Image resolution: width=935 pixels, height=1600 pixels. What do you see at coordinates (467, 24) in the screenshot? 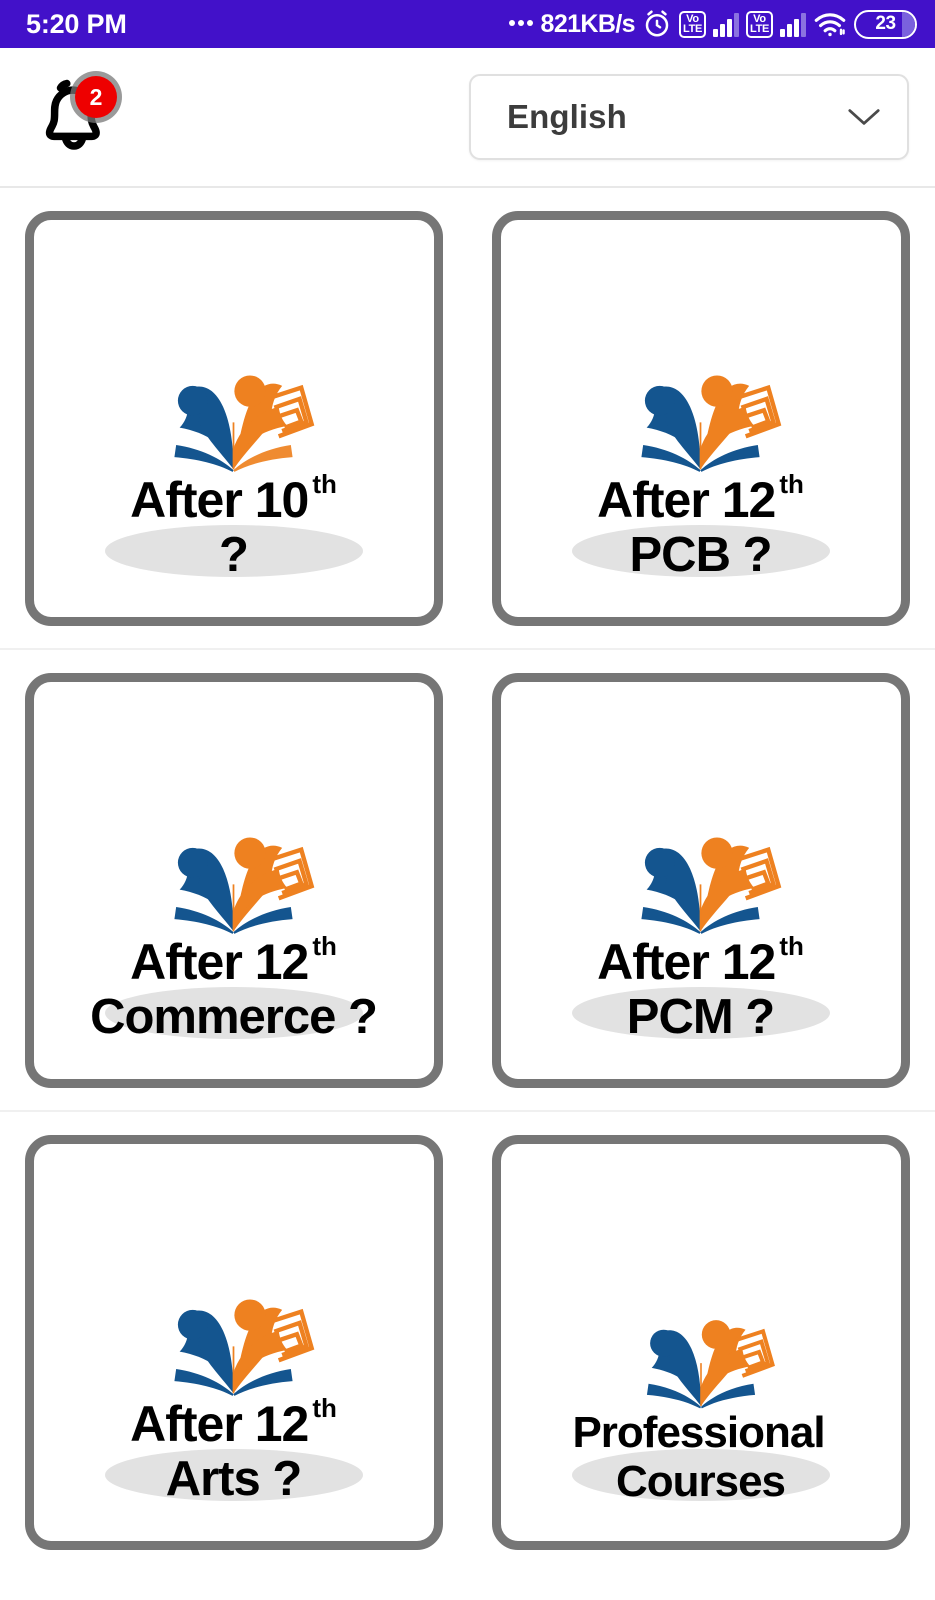
I see `status-bar: 5:20 PM 821KB/s Vo LTE Vo LTE 23` at bounding box center [467, 24].